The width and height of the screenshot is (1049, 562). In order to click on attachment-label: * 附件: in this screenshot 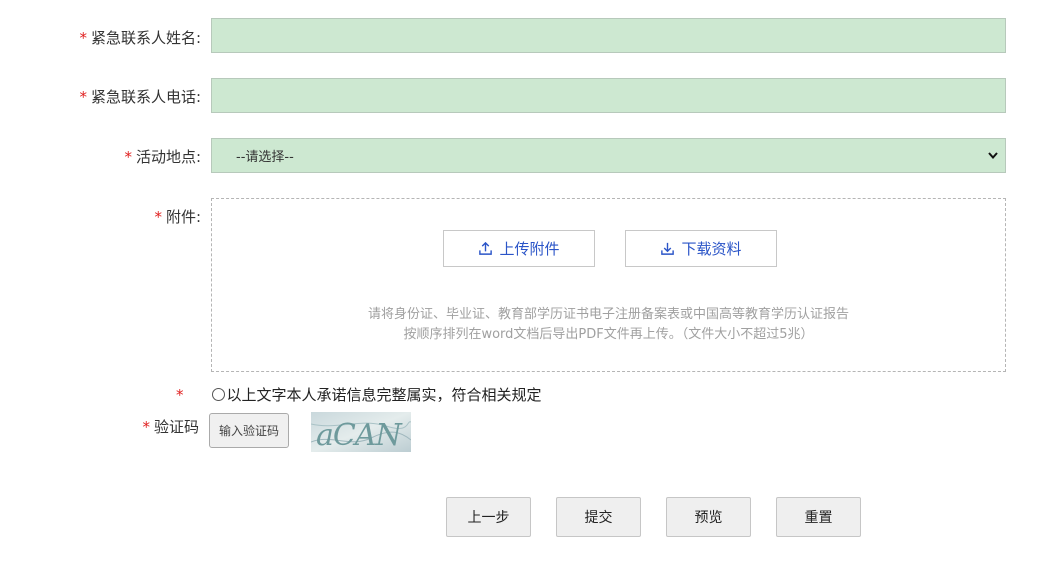, I will do `click(177, 217)`.